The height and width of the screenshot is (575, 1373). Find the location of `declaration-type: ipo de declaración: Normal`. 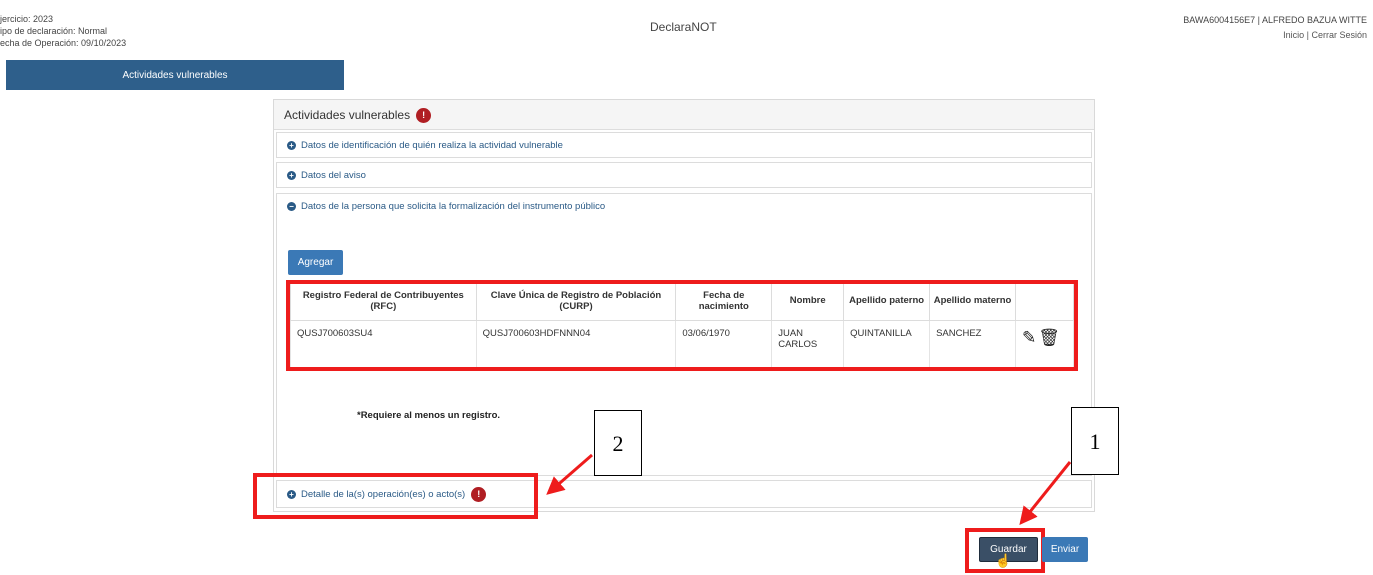

declaration-type: ipo de declaración: Normal is located at coordinates (54, 31).